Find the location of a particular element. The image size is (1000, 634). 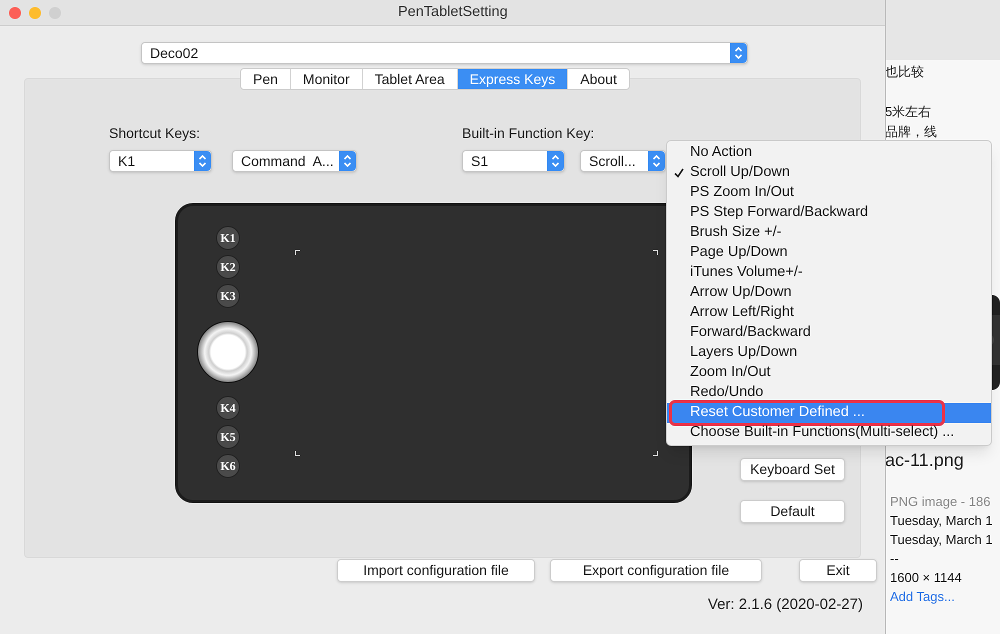

menu-item: Redo/Undo is located at coordinates (829, 393).